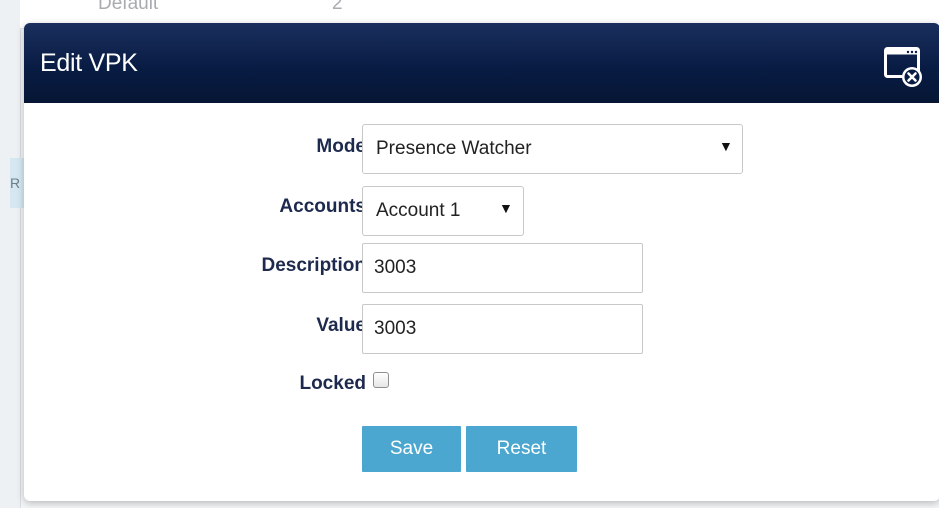  What do you see at coordinates (502, 268) in the screenshot?
I see `description-input` at bounding box center [502, 268].